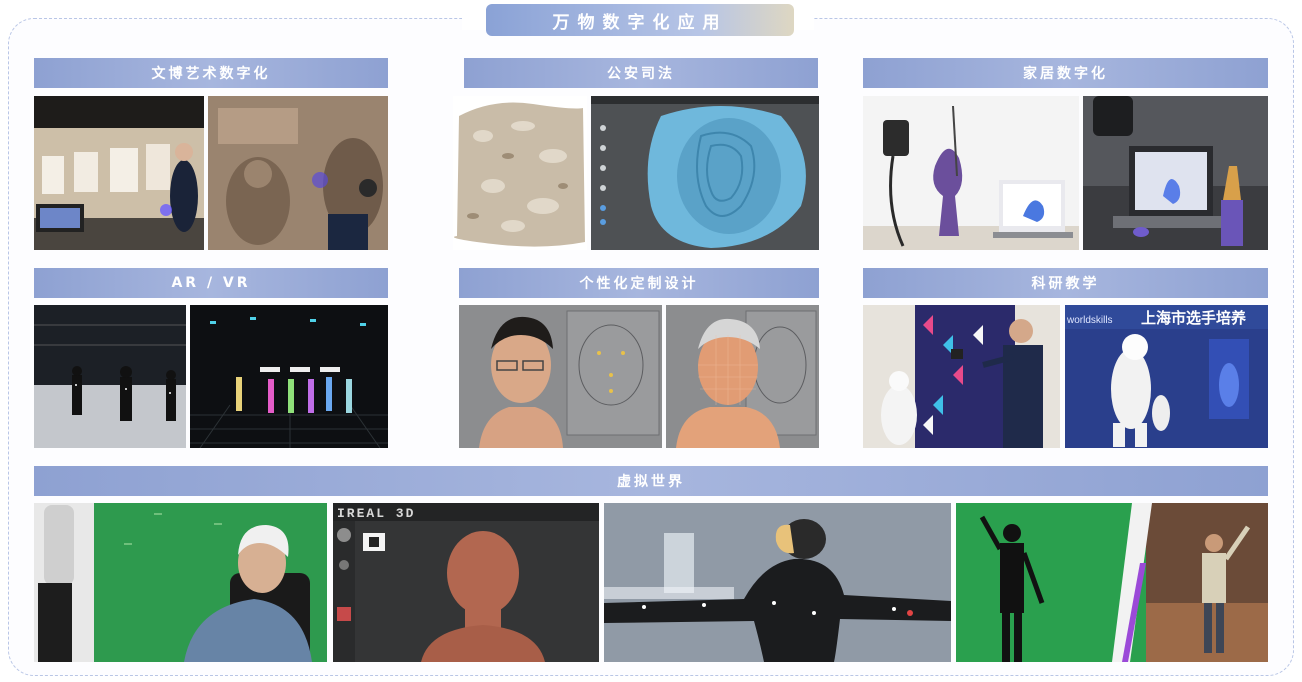 The image size is (1302, 682). What do you see at coordinates (1112, 582) in the screenshot?
I see `virtual-avatar-stage-photo` at bounding box center [1112, 582].